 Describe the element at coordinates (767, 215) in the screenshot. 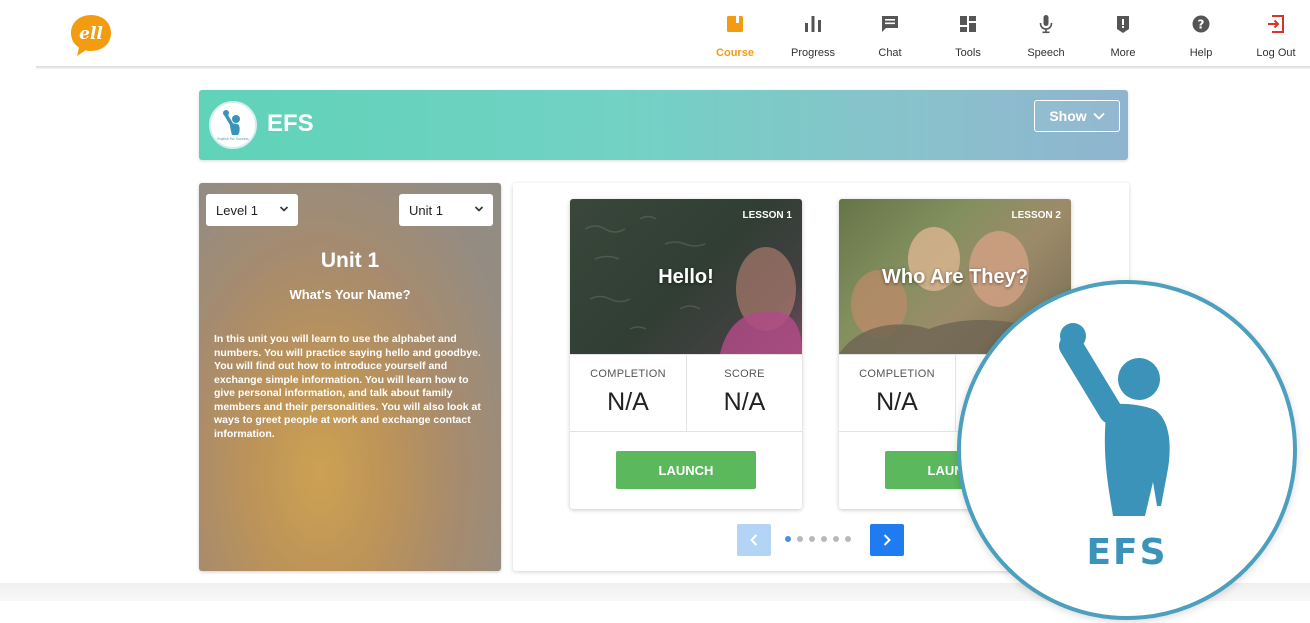

I see `lesson-number: LESSON 1` at that location.